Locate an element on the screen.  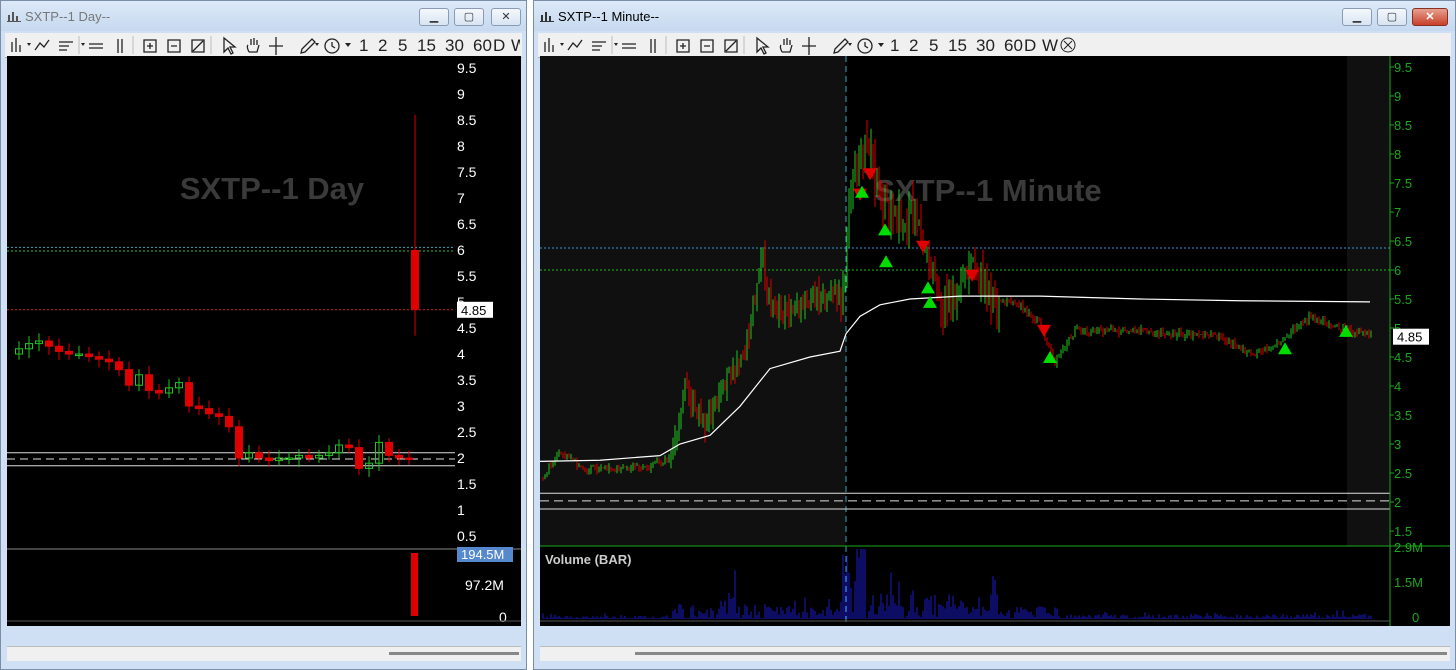
chart-toolbar: 1 2 5 15 30 60 D W is located at coordinates (263, 45).